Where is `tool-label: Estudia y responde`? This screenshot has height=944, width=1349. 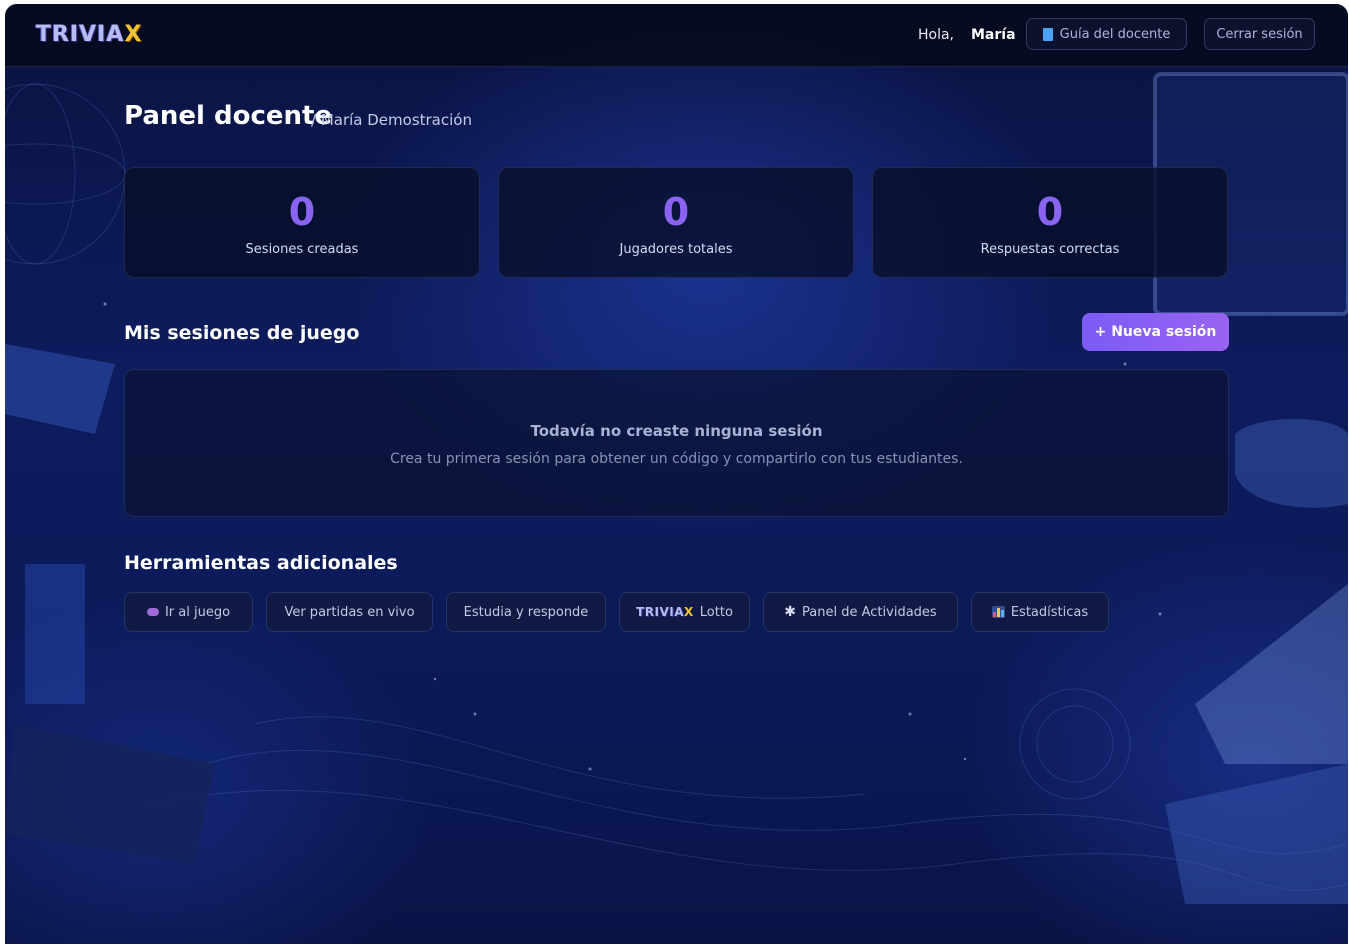 tool-label: Estudia y responde is located at coordinates (526, 612).